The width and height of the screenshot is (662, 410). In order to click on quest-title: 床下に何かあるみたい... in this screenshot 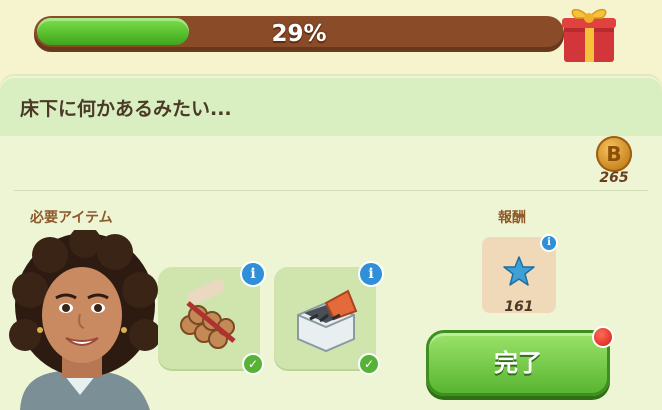, I will do `click(126, 109)`.